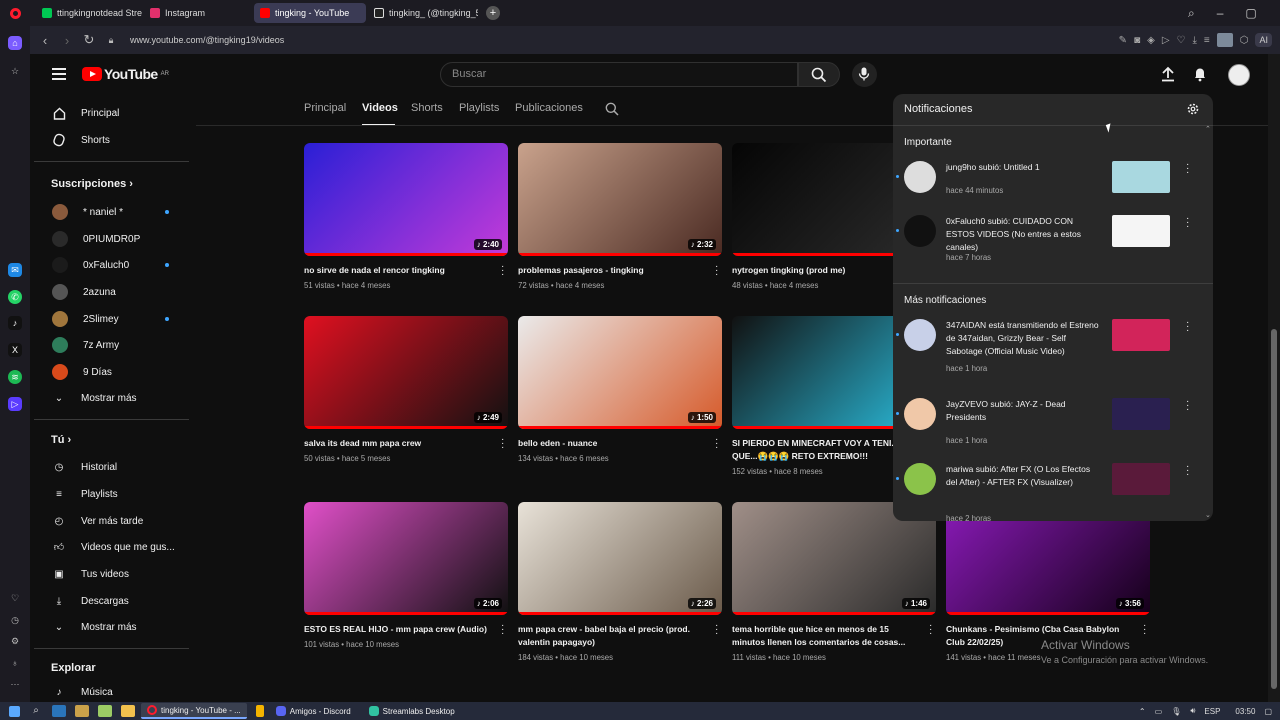 The image size is (1280, 720). What do you see at coordinates (15, 270) in the screenshot?
I see `messenger-icon: ✉` at bounding box center [15, 270].